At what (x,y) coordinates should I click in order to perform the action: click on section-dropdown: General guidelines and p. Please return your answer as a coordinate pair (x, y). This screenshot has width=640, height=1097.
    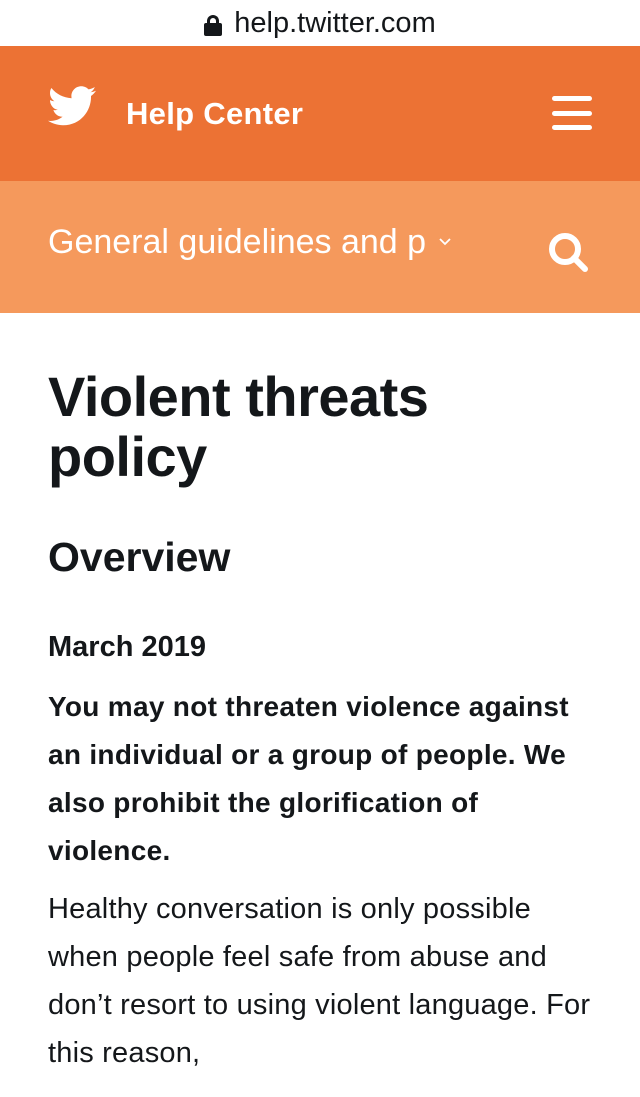
    Looking at the image, I should click on (250, 242).